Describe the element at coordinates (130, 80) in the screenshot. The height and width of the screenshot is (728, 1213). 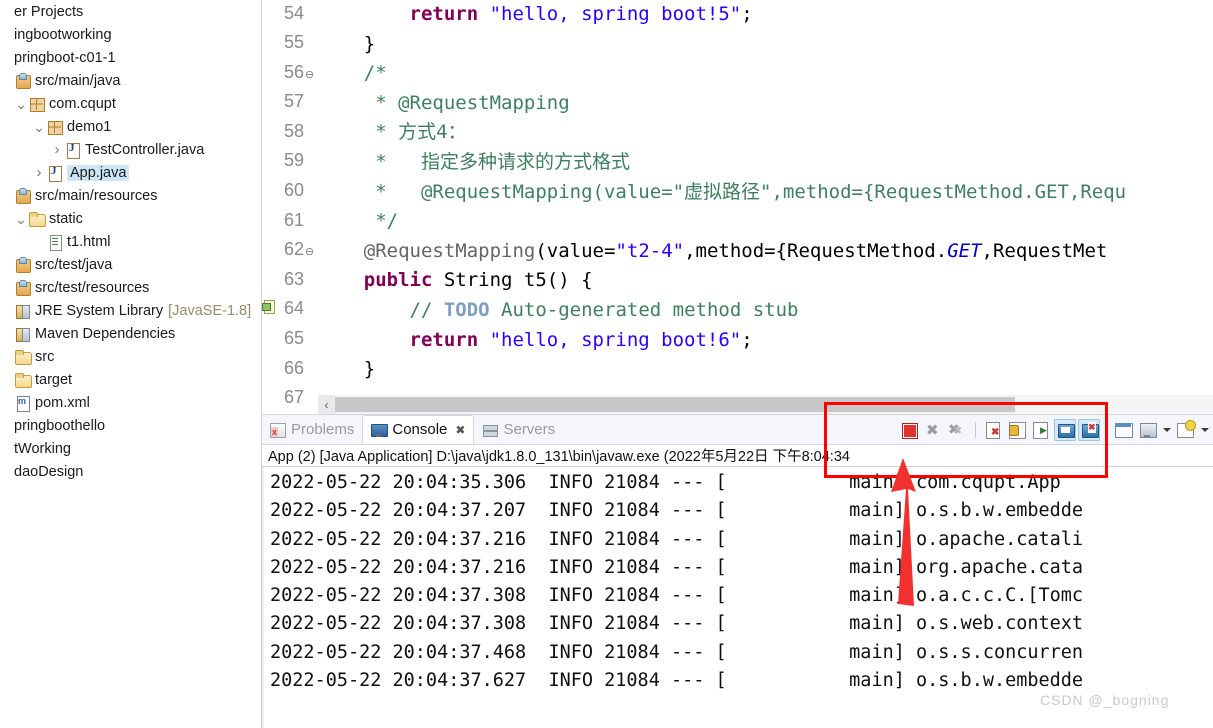
I see `tree-item: src/main/java` at that location.